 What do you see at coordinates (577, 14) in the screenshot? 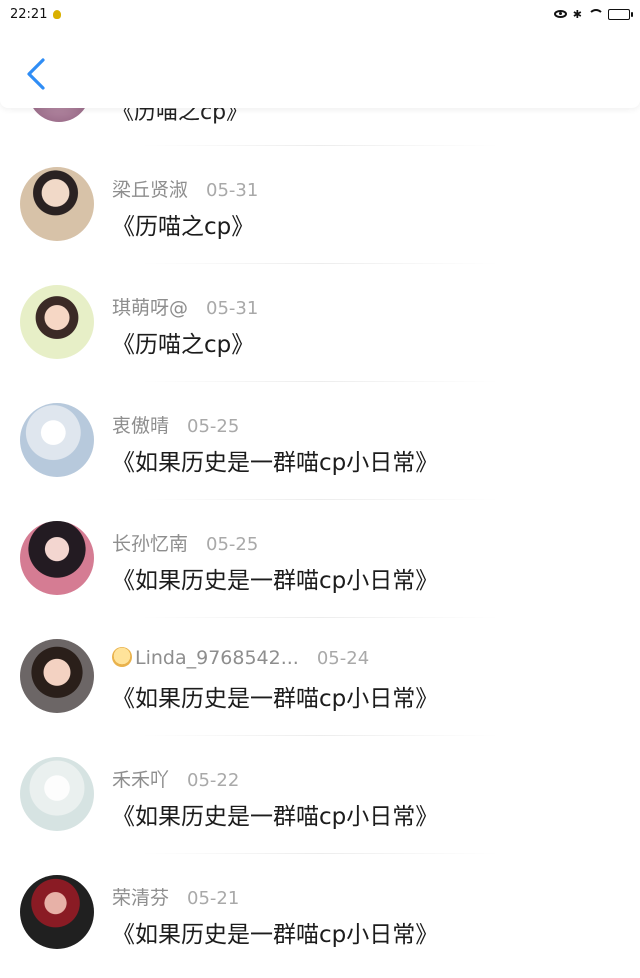
I see `bluetooth-icon: ✱` at bounding box center [577, 14].